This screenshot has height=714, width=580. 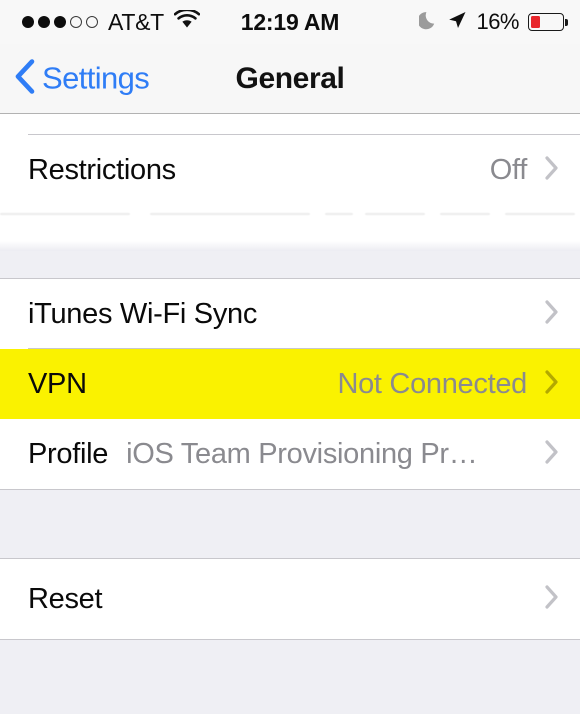 What do you see at coordinates (290, 124) in the screenshot?
I see `list-top-divider` at bounding box center [290, 124].